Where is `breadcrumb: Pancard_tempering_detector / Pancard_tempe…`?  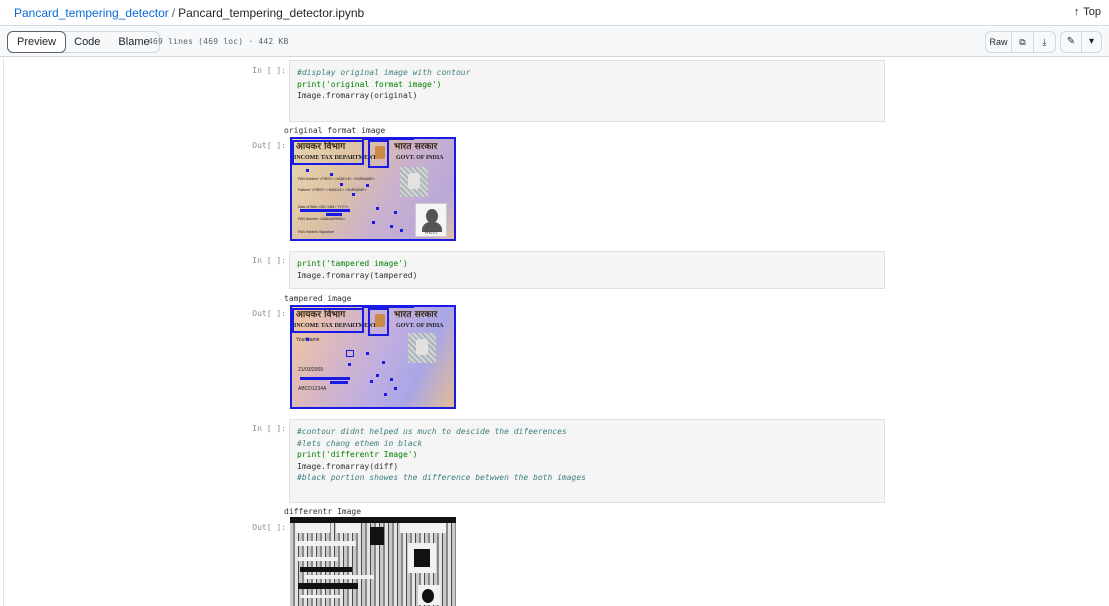 breadcrumb: Pancard_tempering_detector / Pancard_tempe… is located at coordinates (189, 13).